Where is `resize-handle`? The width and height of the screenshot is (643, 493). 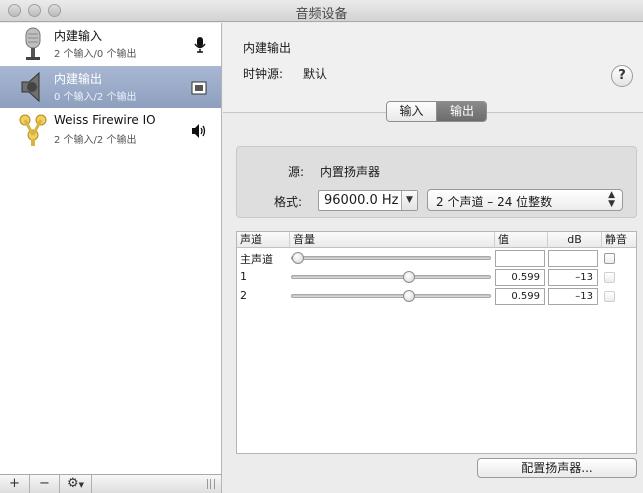
resize-handle is located at coordinates (211, 484).